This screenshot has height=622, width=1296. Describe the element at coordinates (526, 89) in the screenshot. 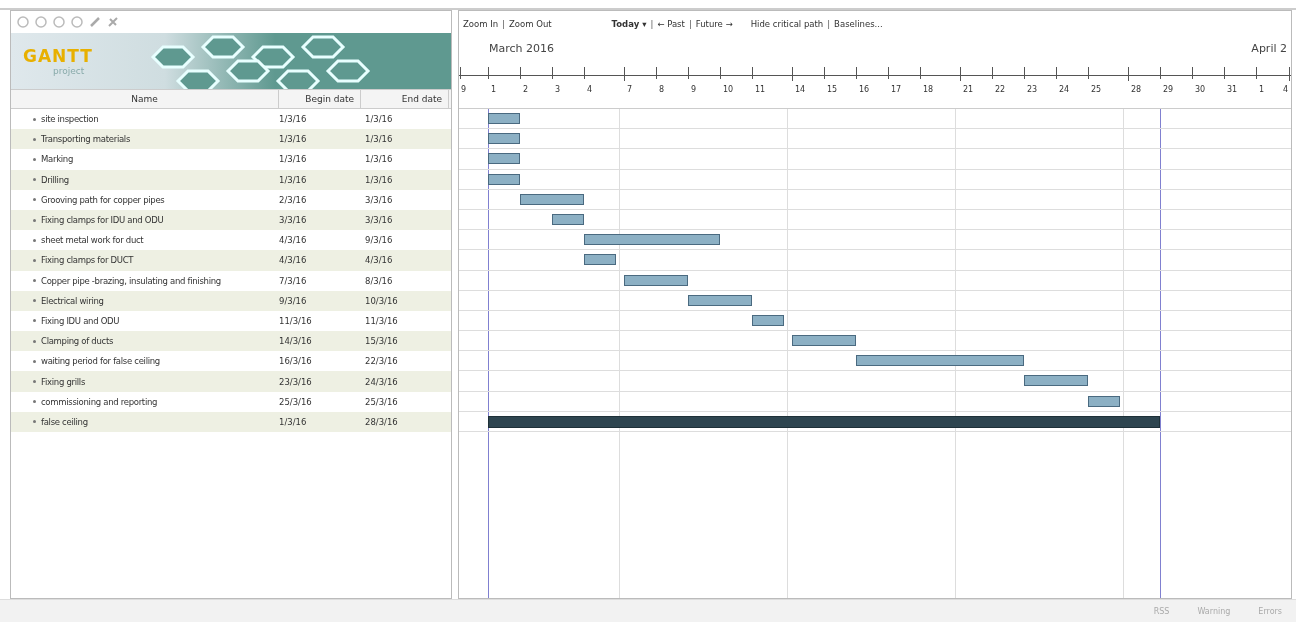

I see `day-label: 2` at that location.